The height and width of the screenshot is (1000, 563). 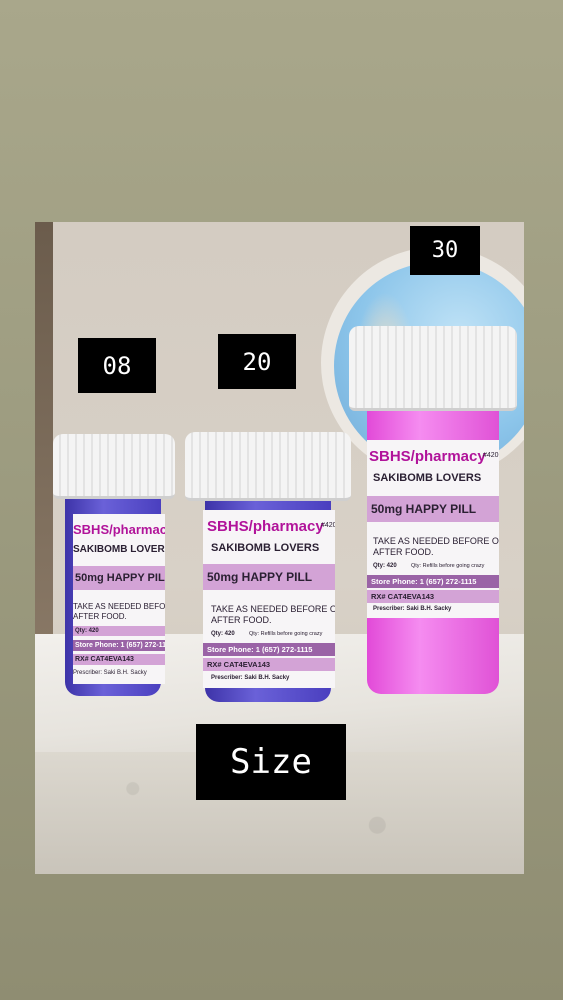 What do you see at coordinates (117, 365) in the screenshot?
I see `size-tag-small: 08` at bounding box center [117, 365].